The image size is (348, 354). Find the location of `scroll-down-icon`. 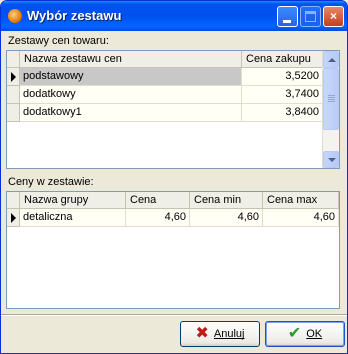

scroll-down-icon is located at coordinates (332, 160).